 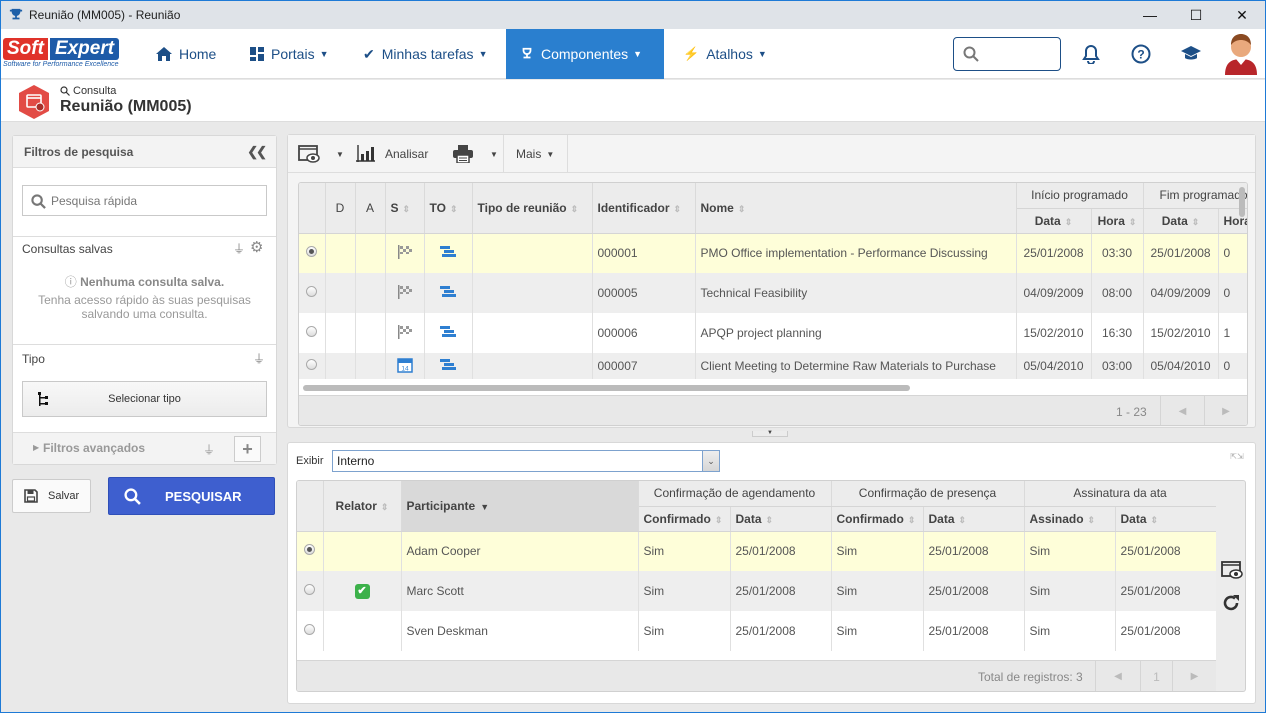 What do you see at coordinates (370, 208) in the screenshot?
I see `col-a: A` at bounding box center [370, 208].